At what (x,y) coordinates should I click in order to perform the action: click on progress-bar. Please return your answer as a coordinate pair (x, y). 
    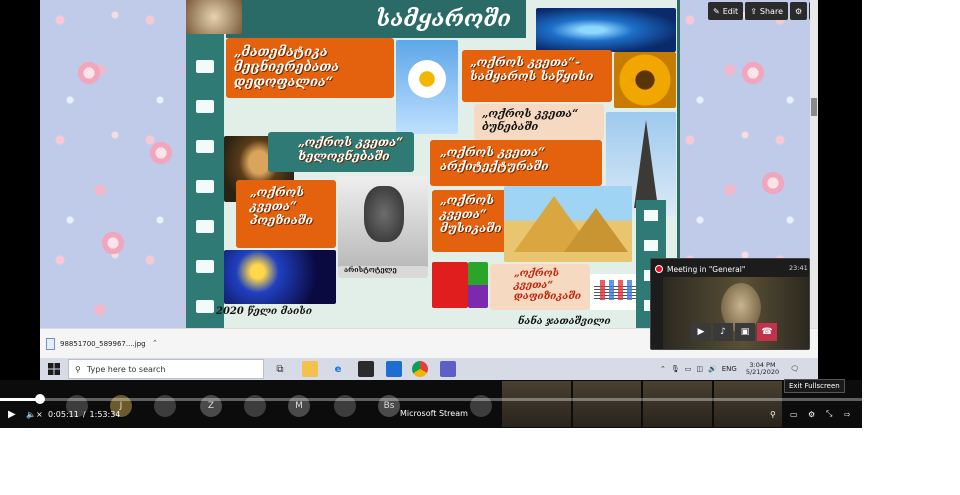
    Looking at the image, I should click on (431, 399).